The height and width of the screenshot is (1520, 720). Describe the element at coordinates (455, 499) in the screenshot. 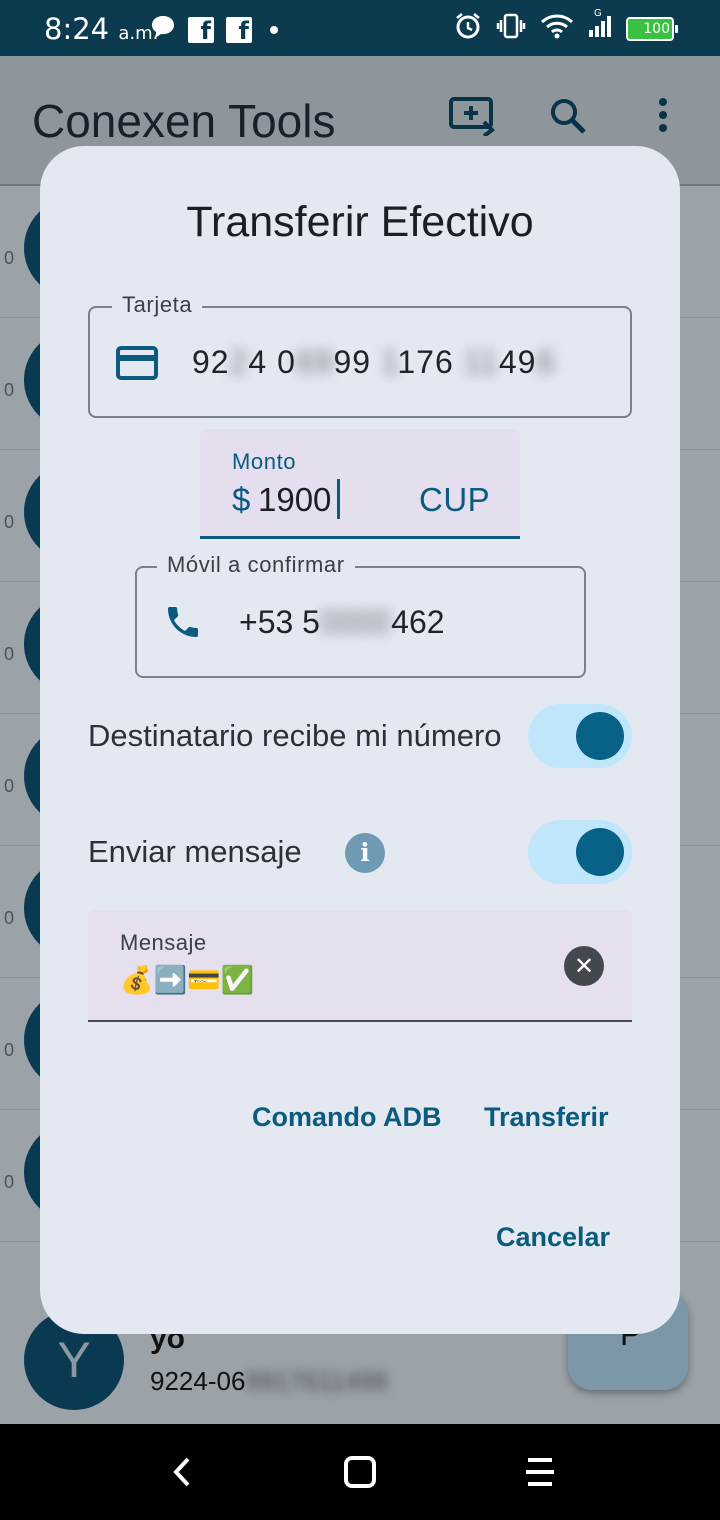

I see `currency-code: CUP` at that location.